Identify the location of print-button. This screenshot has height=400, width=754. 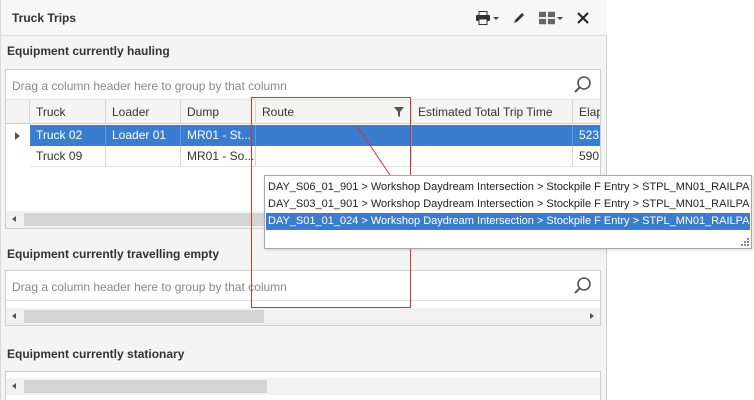
(487, 18).